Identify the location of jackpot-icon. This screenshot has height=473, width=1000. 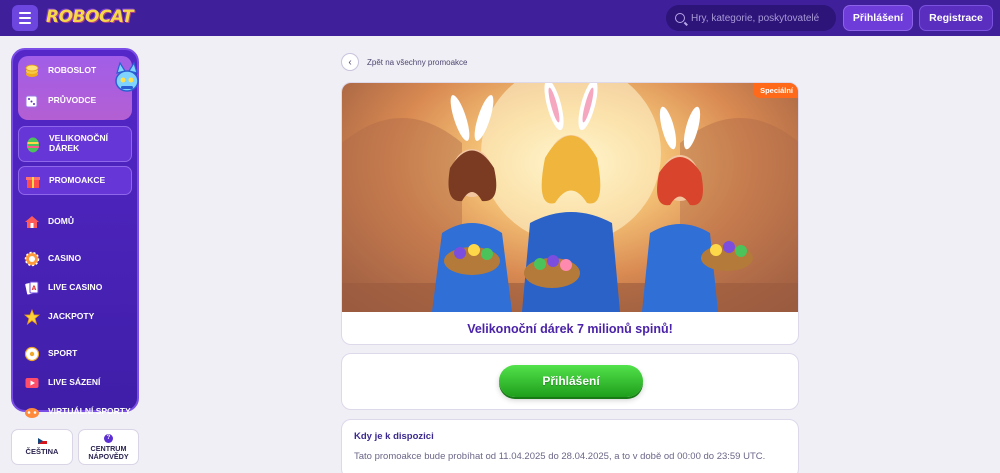
(32, 317).